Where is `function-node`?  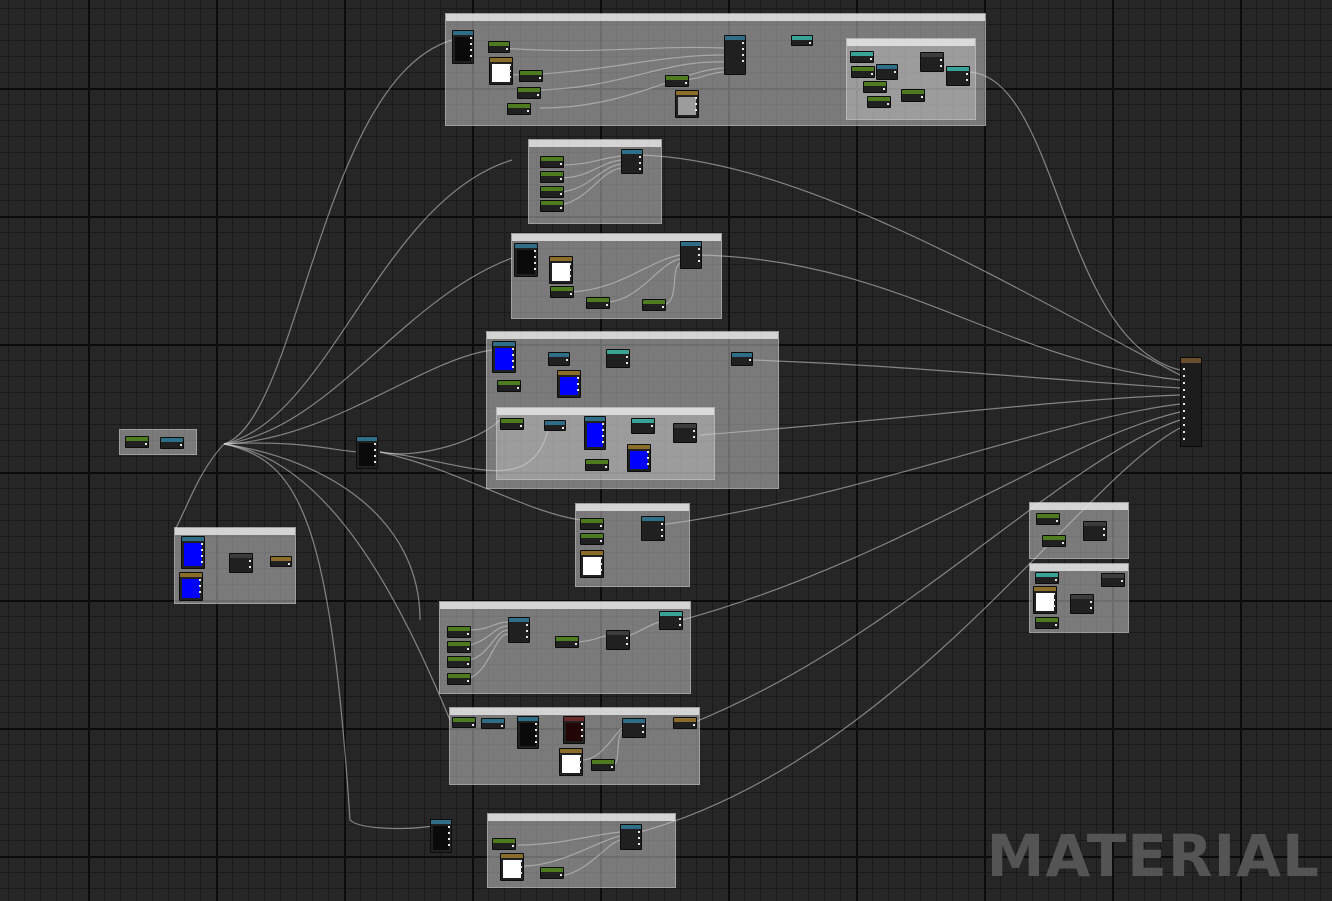
function-node is located at coordinates (958, 76).